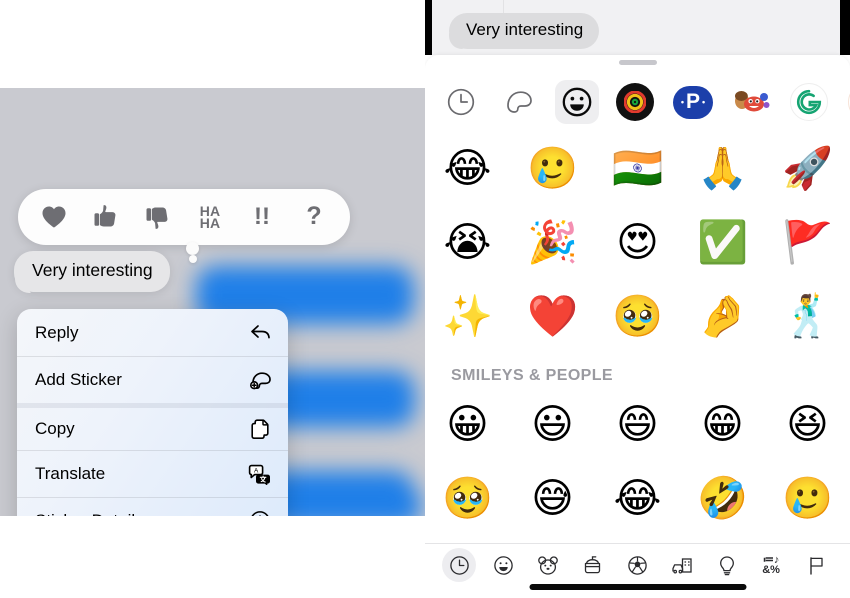 Image resolution: width=850 pixels, height=598 pixels. What do you see at coordinates (152, 379) in the screenshot?
I see `menu-item-add-sticker: Add Sticker` at bounding box center [152, 379].